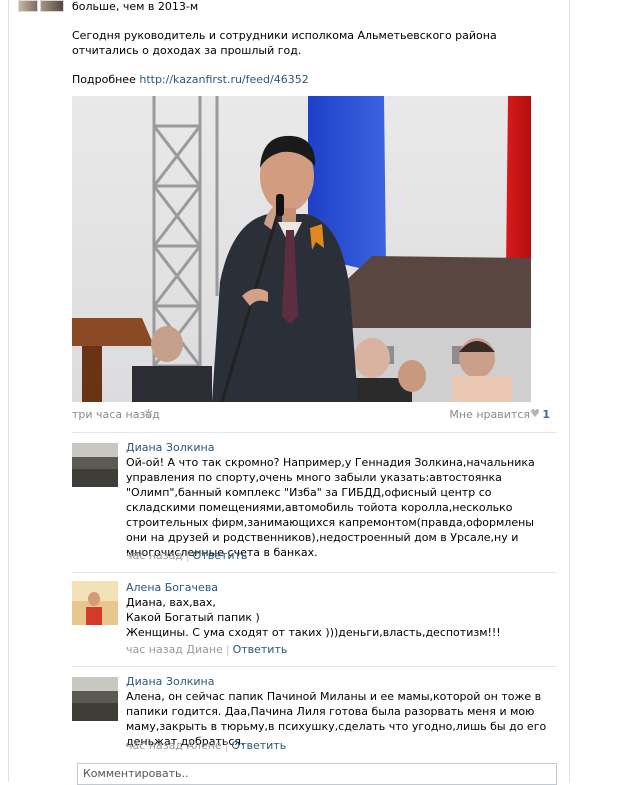 The image size is (626, 785). Describe the element at coordinates (8, 391) in the screenshot. I see `frame-border-left` at that location.